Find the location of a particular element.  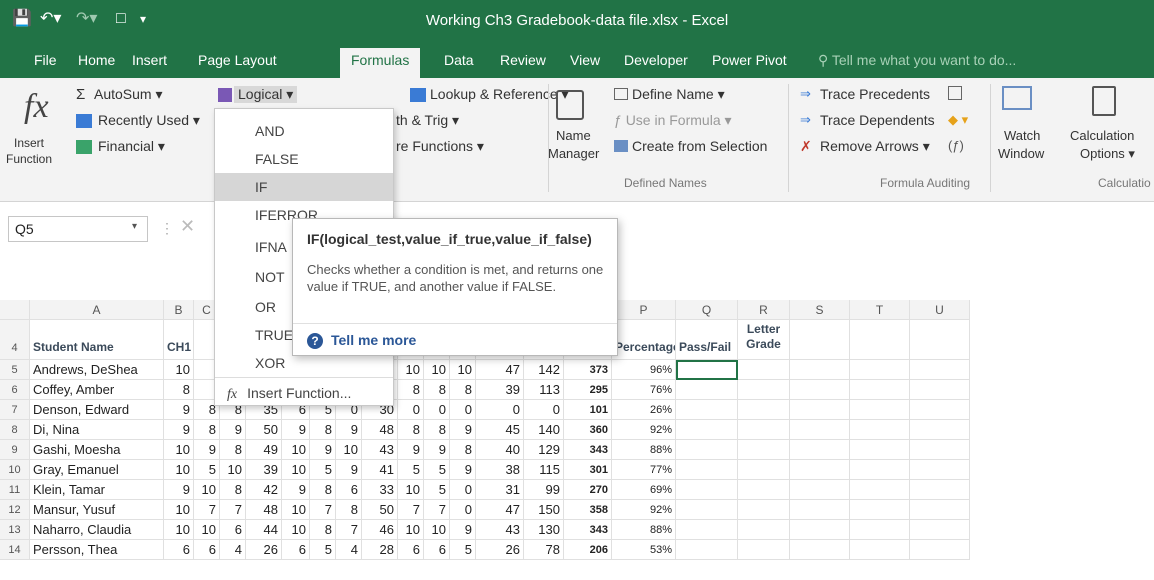

define-name-button: Define Name ▾ is located at coordinates (678, 94).